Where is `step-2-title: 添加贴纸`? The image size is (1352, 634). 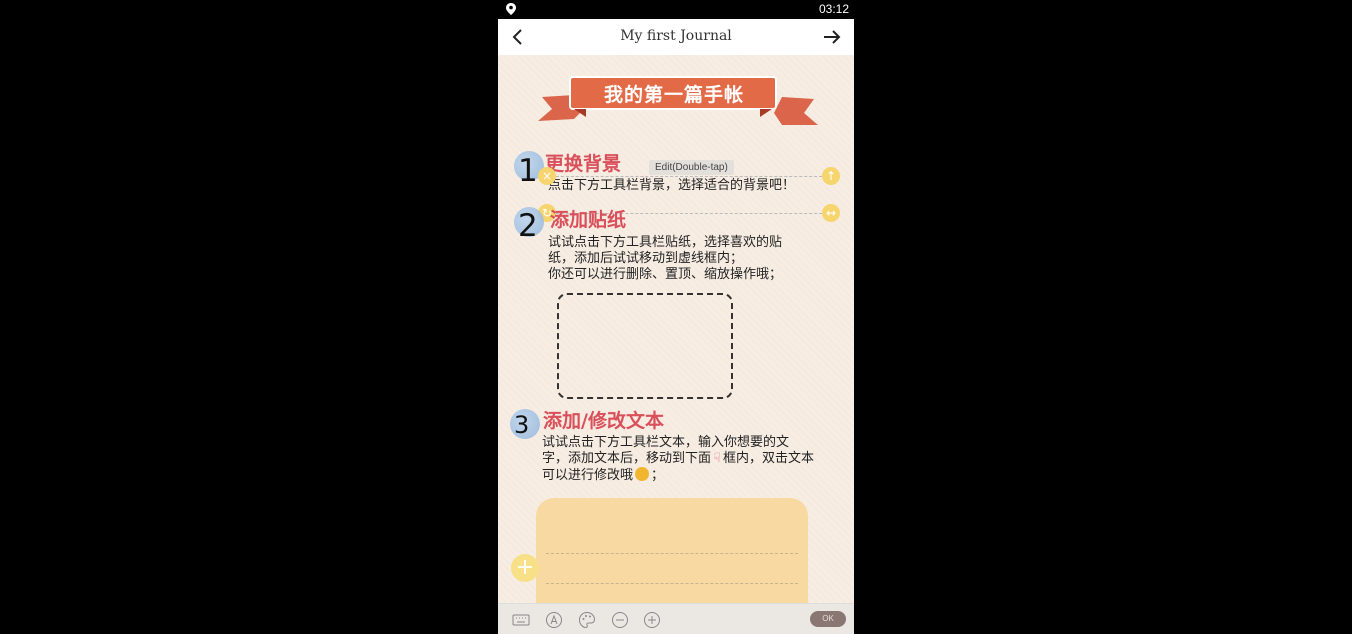 step-2-title: 添加贴纸 is located at coordinates (588, 220).